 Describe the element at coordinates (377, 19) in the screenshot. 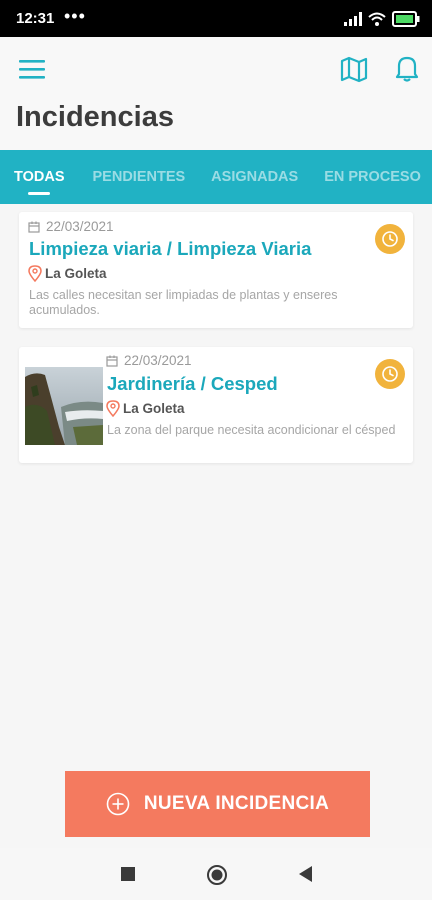

I see `wifi-icon` at that location.